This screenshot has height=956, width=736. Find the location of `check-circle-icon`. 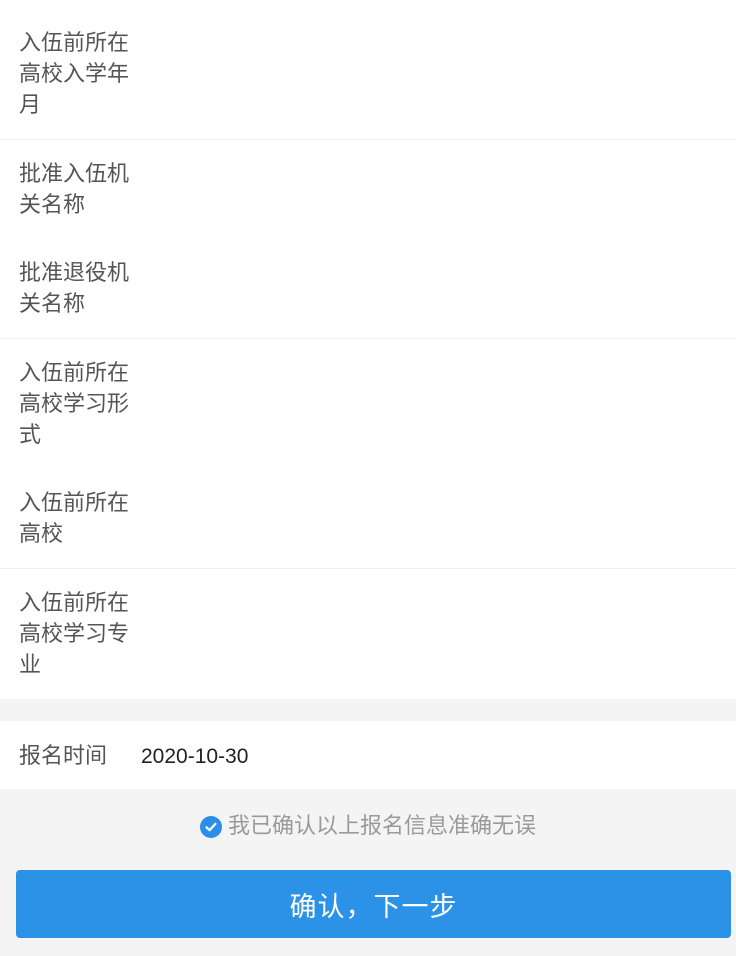

check-circle-icon is located at coordinates (210, 827).